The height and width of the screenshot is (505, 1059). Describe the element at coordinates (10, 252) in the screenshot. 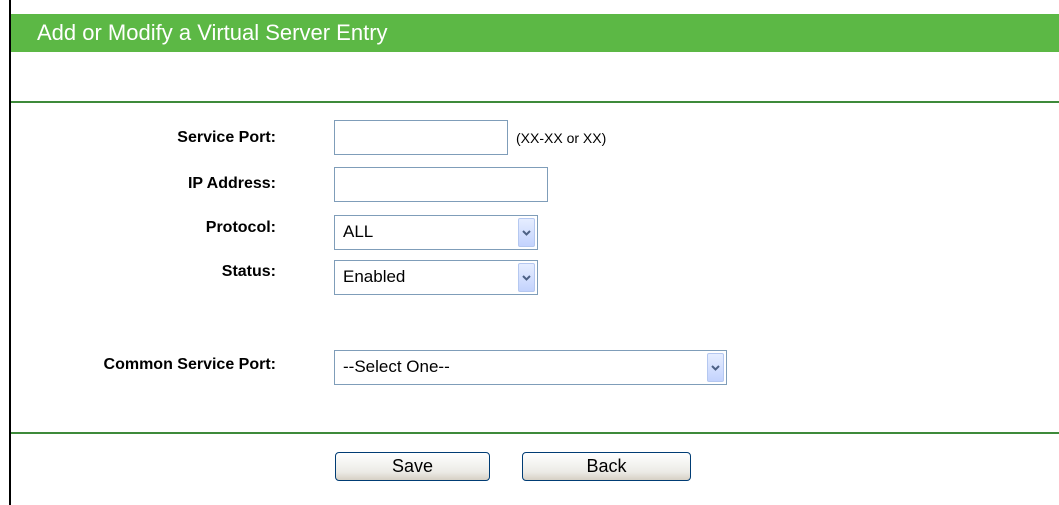

I see `page-left-border` at that location.